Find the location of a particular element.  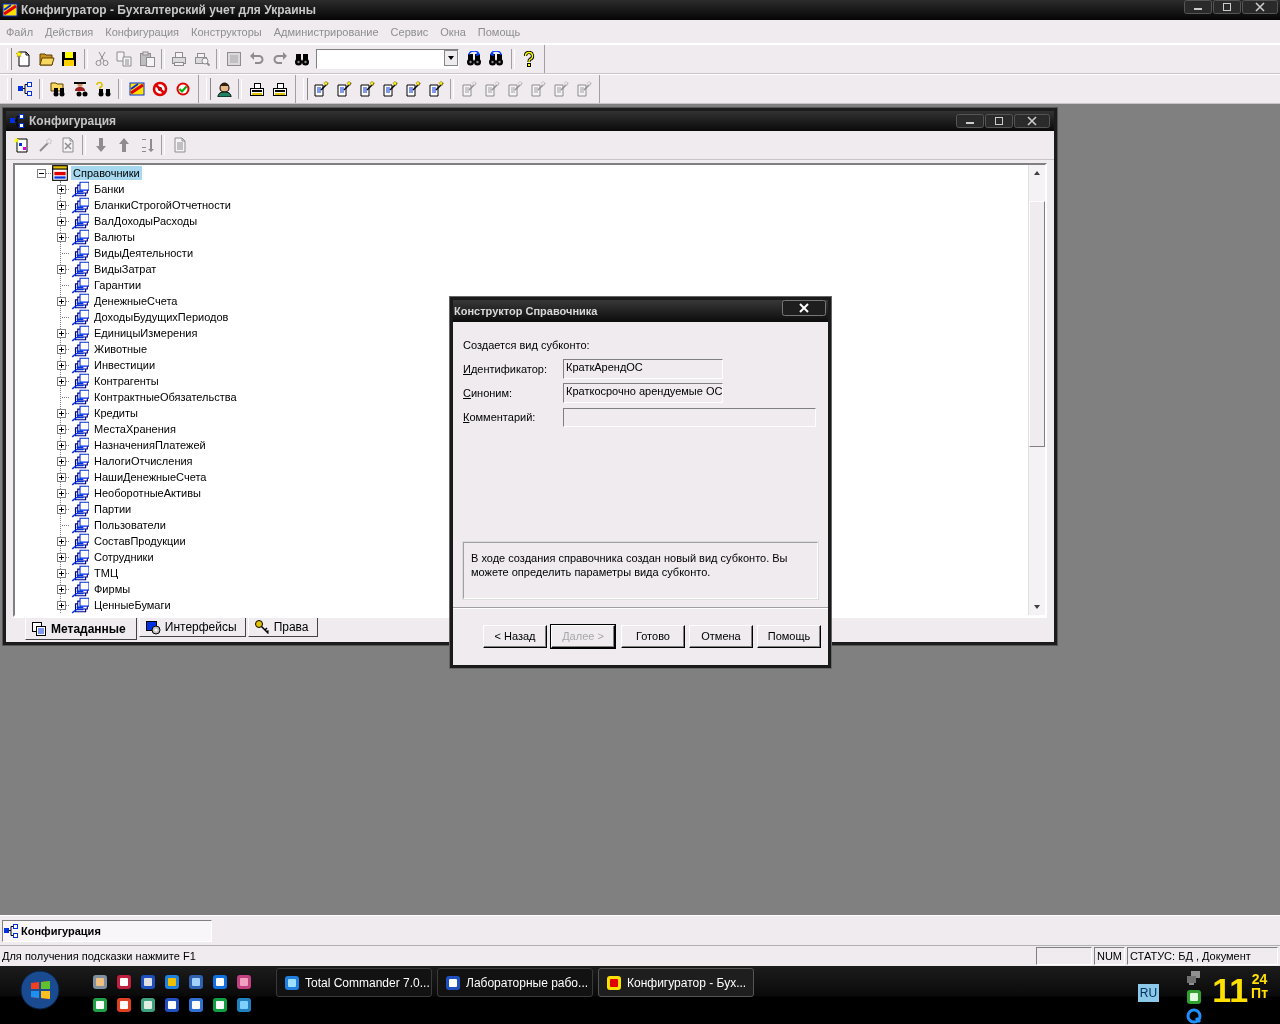

tree-item: Партии is located at coordinates (113, 509).